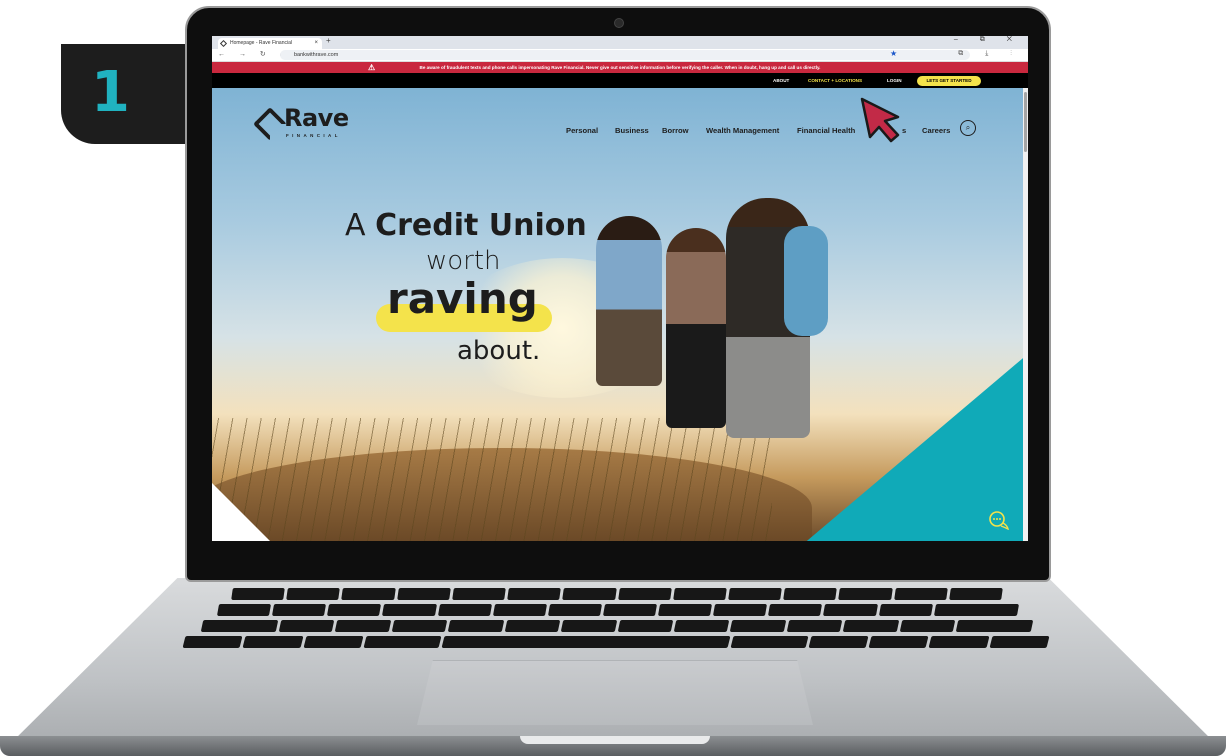 The image size is (1226, 756). What do you see at coordinates (261, 43) in the screenshot?
I see `tab-title: Homepage - Rave Financial` at bounding box center [261, 43].